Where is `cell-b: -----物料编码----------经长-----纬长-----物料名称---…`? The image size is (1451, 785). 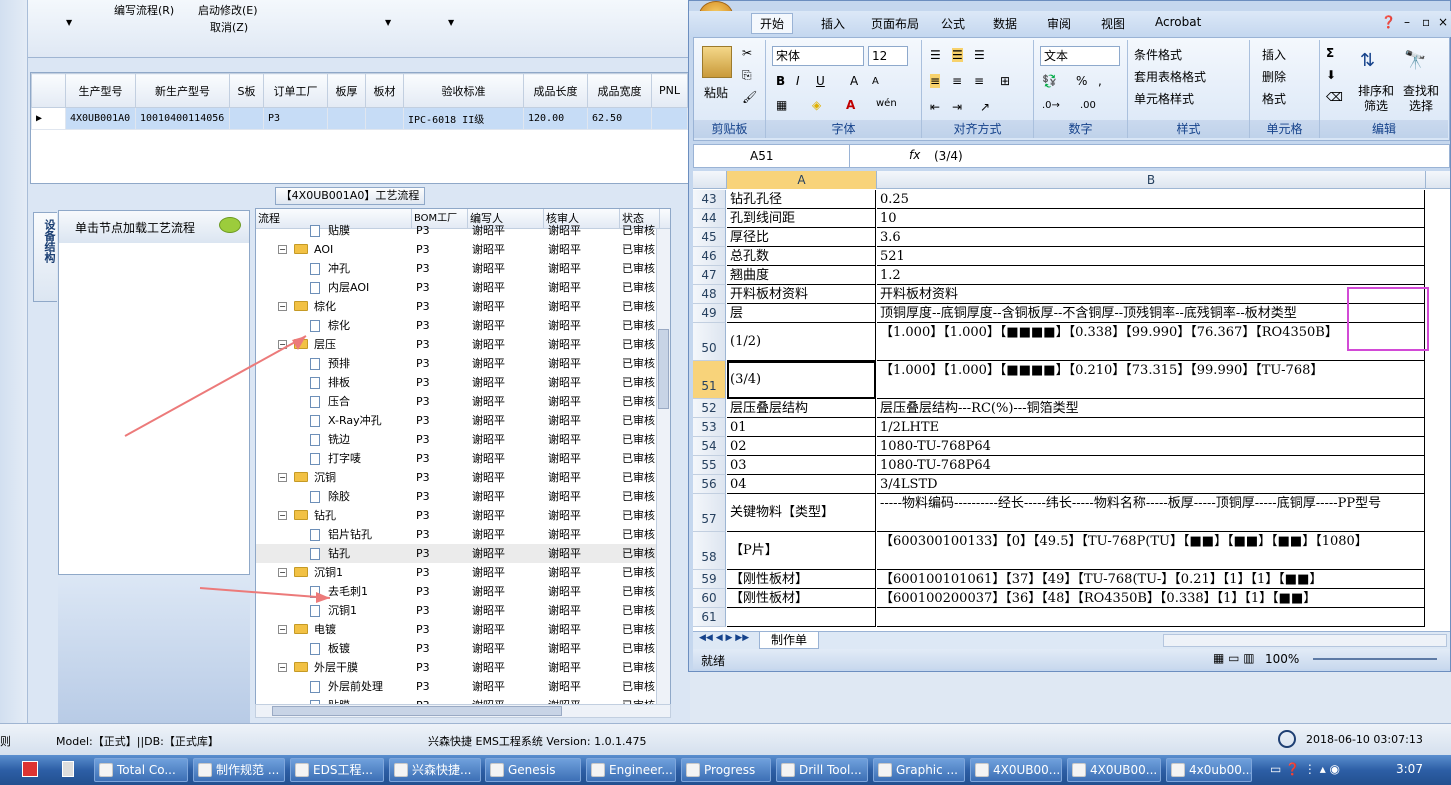
cell-b: -----物料编码----------经长-----纬长-----物料名称---… is located at coordinates (1151, 513).